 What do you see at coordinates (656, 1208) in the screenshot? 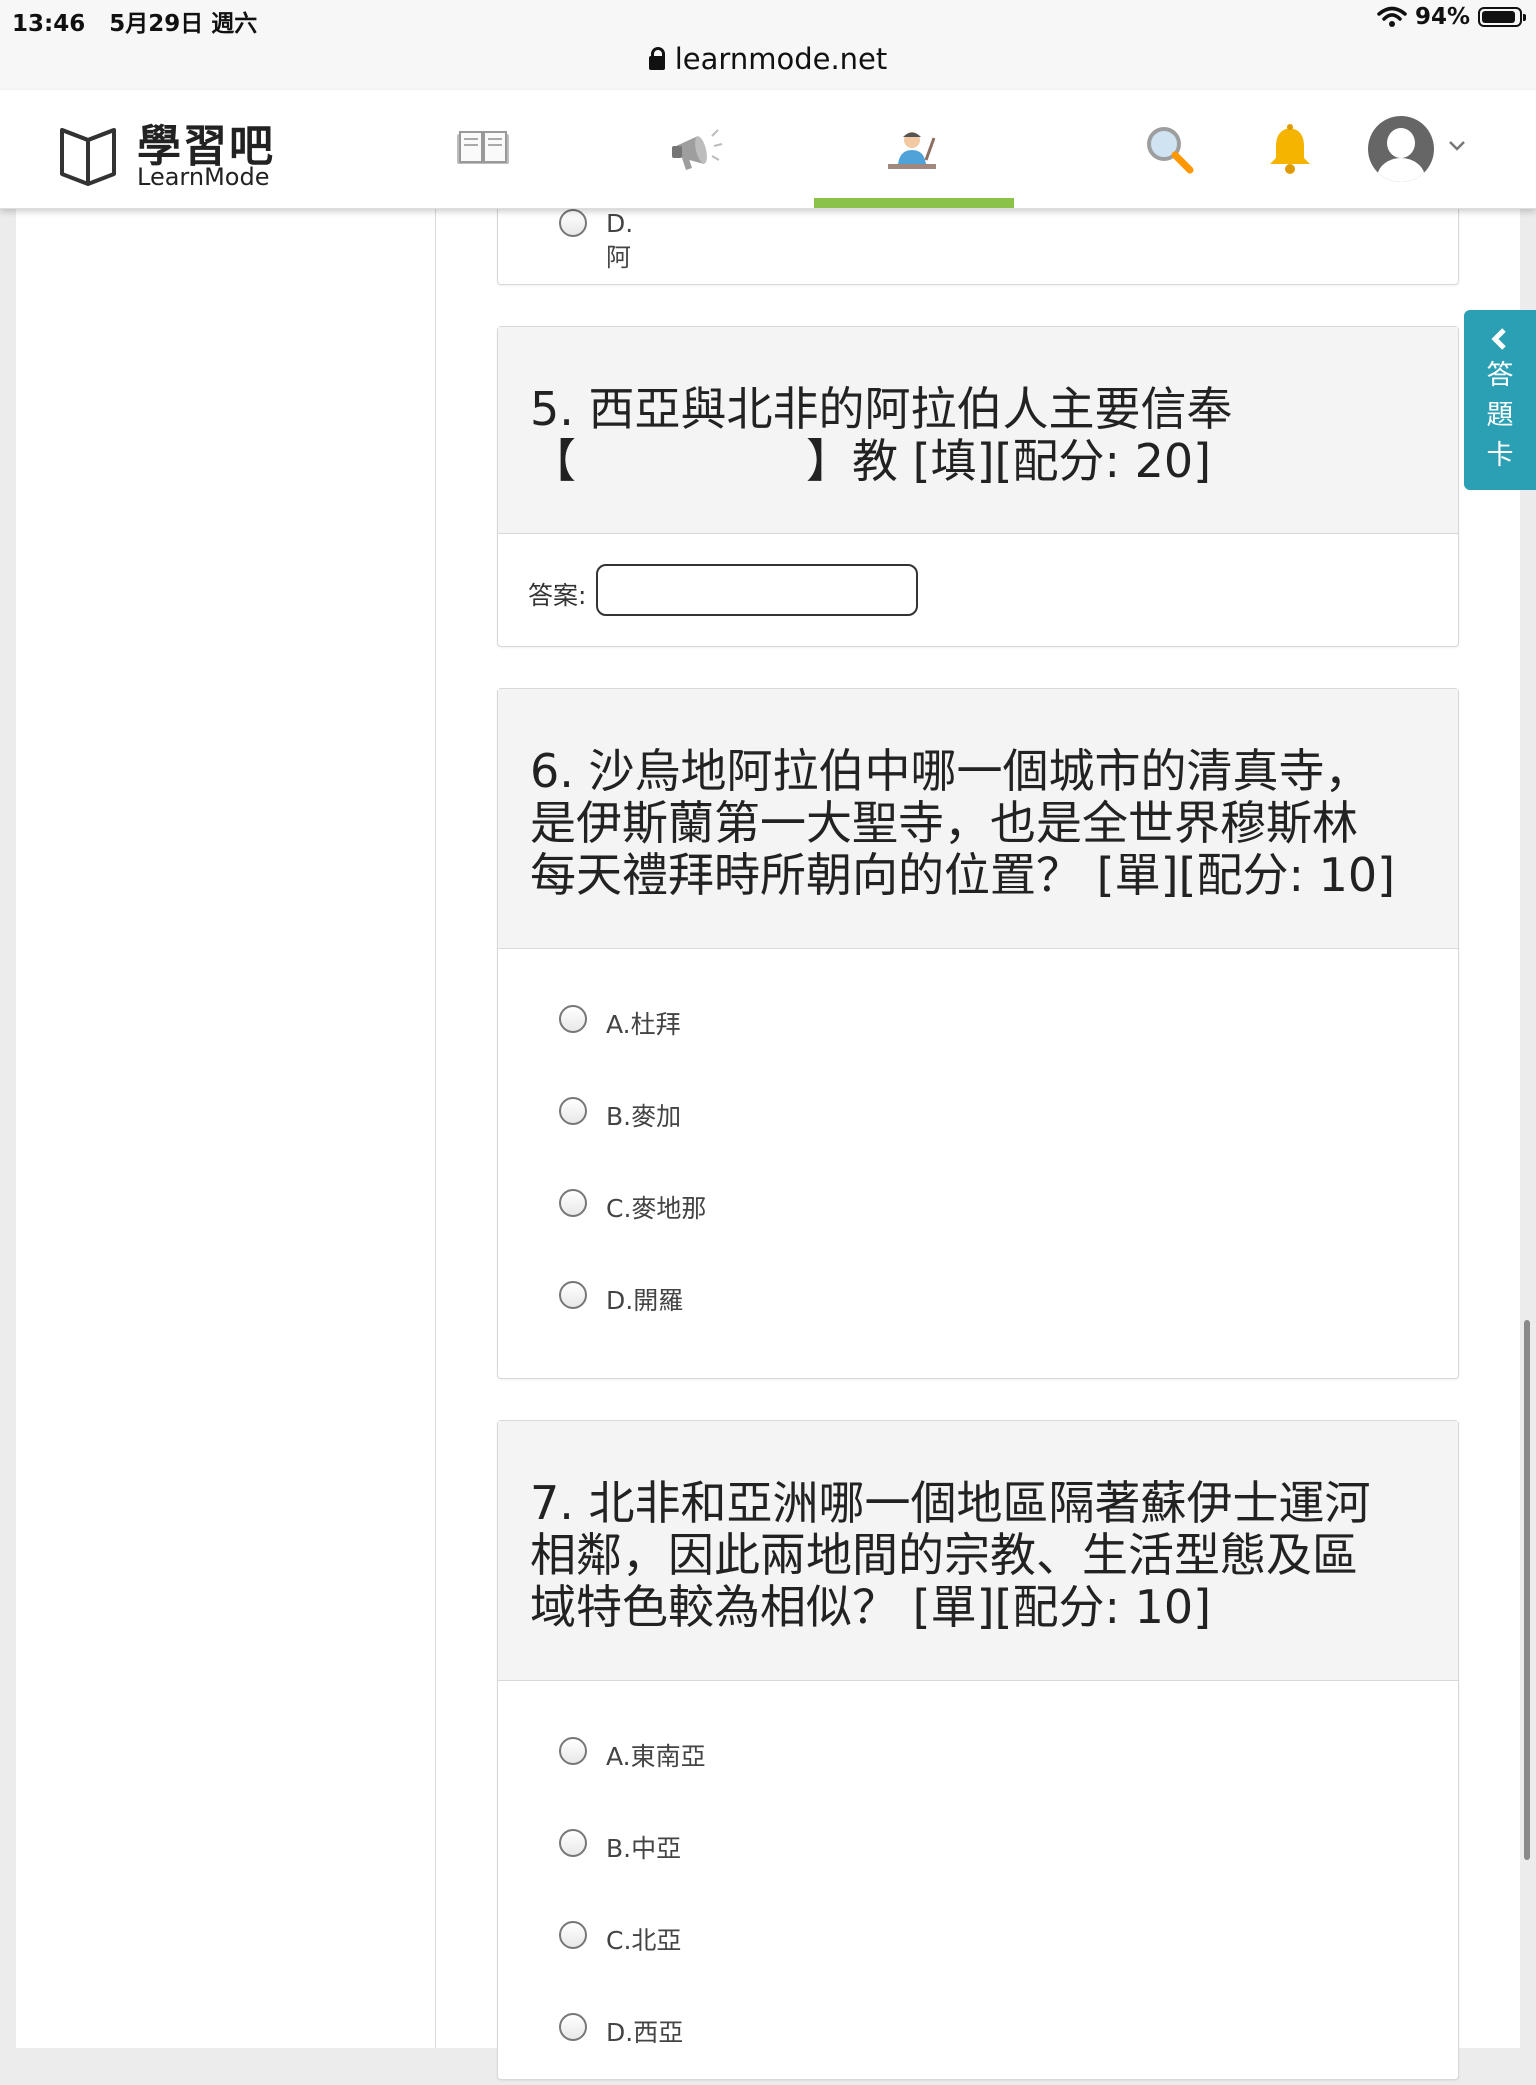
I see `option-label: C.麥地那` at bounding box center [656, 1208].